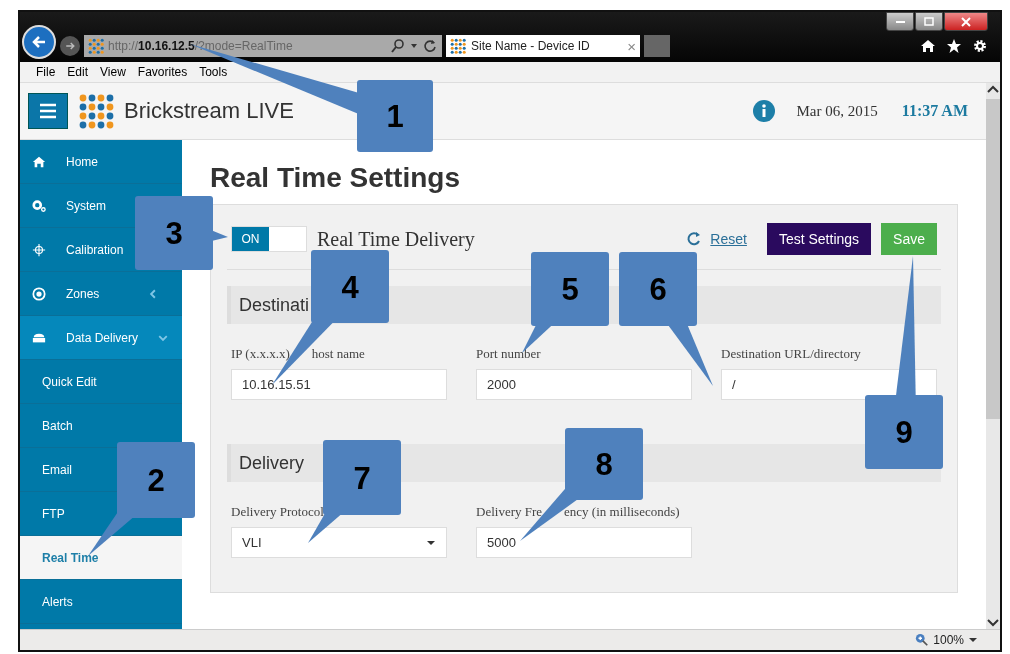 This screenshot has height=654, width=1010. What do you see at coordinates (904, 362) in the screenshot?
I see `callout-tooltip: 9` at bounding box center [904, 362].